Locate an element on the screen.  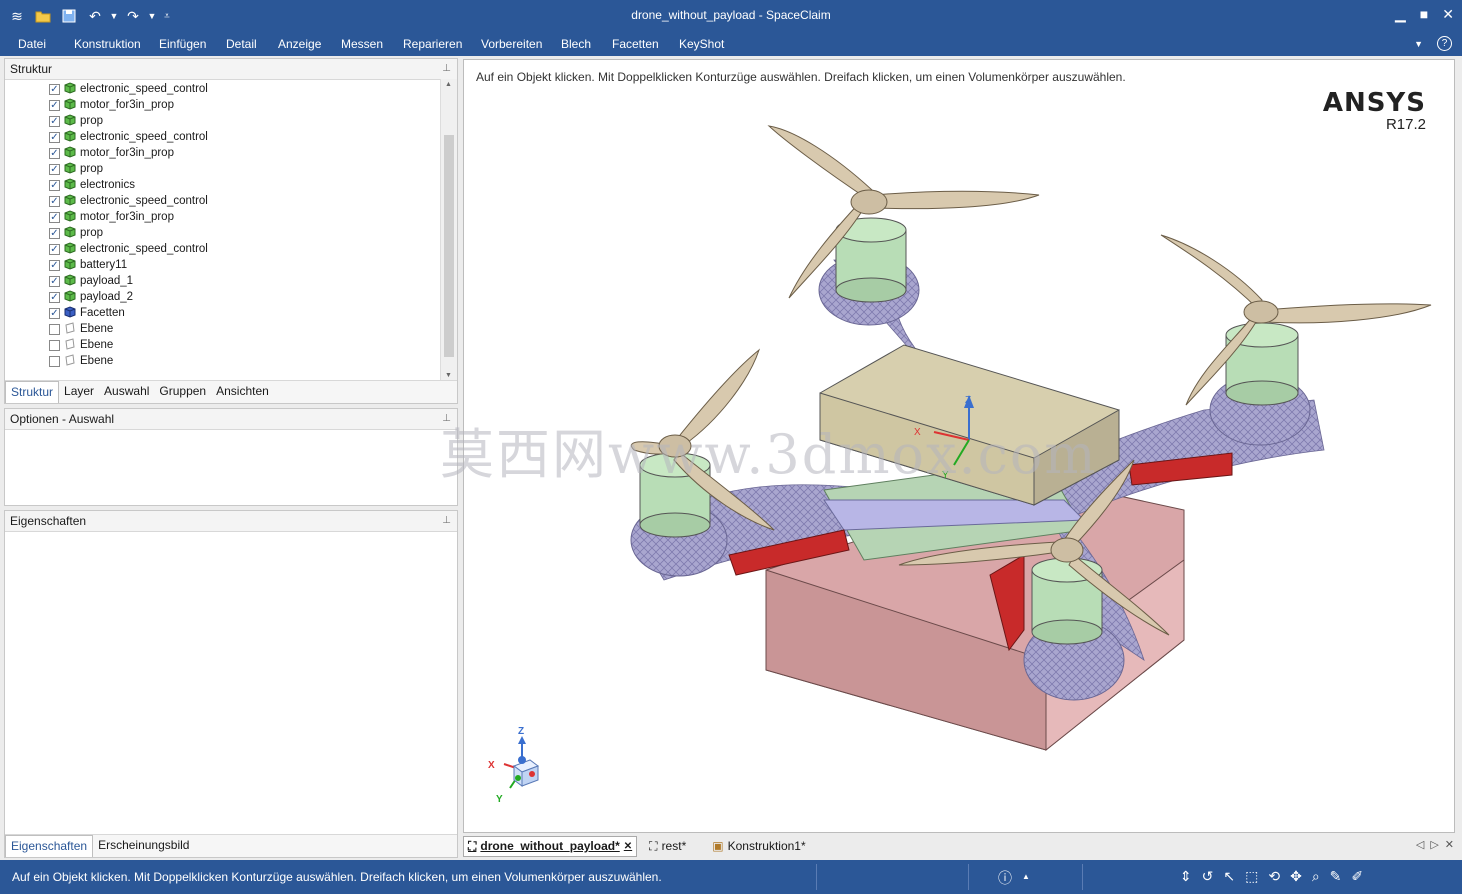
info-icon: ⓘ is located at coordinates (1005, 878).